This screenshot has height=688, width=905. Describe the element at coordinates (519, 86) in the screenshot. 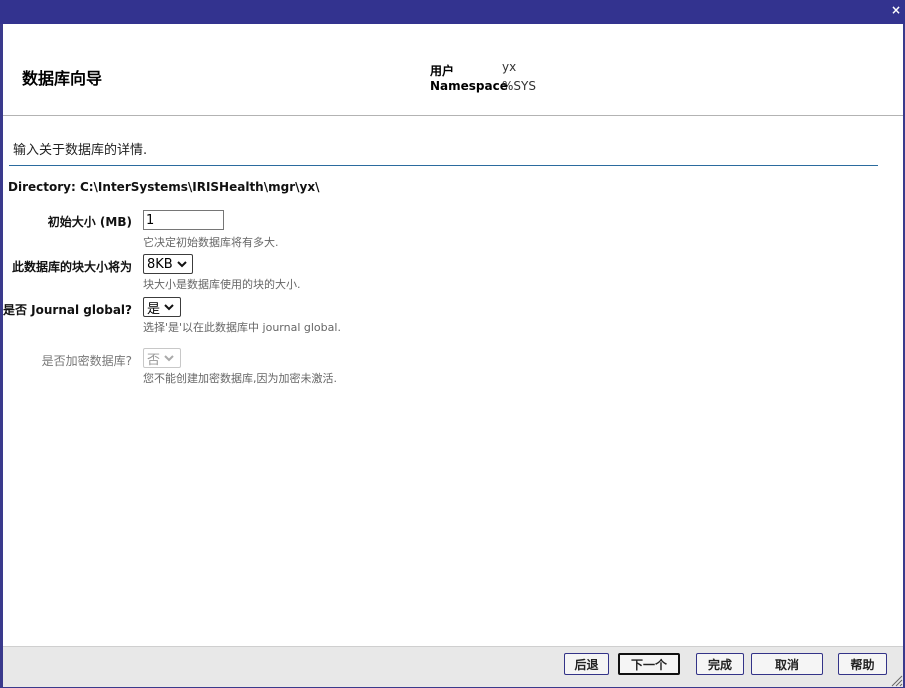

I see `namespace-value: %SYS` at that location.